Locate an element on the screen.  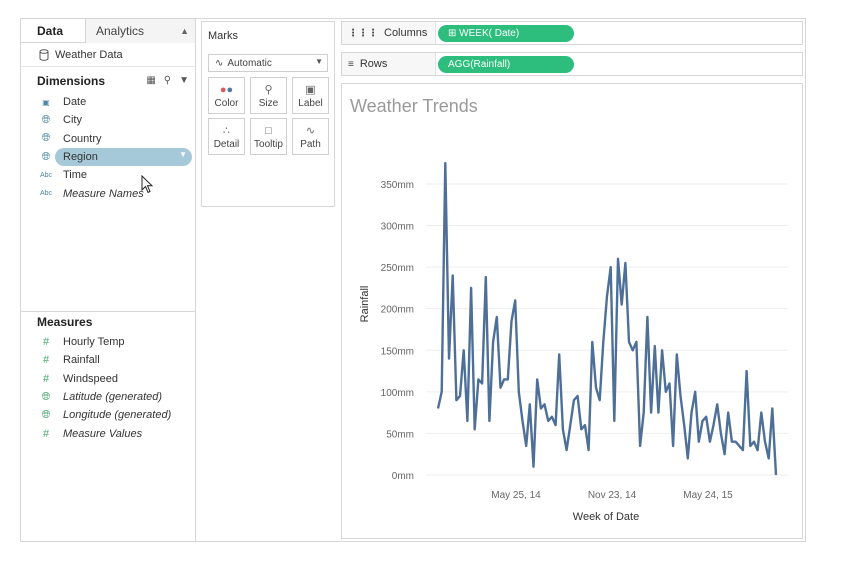
dimensions-tools: ▦ ⚲ ▼ is located at coordinates (167, 80).